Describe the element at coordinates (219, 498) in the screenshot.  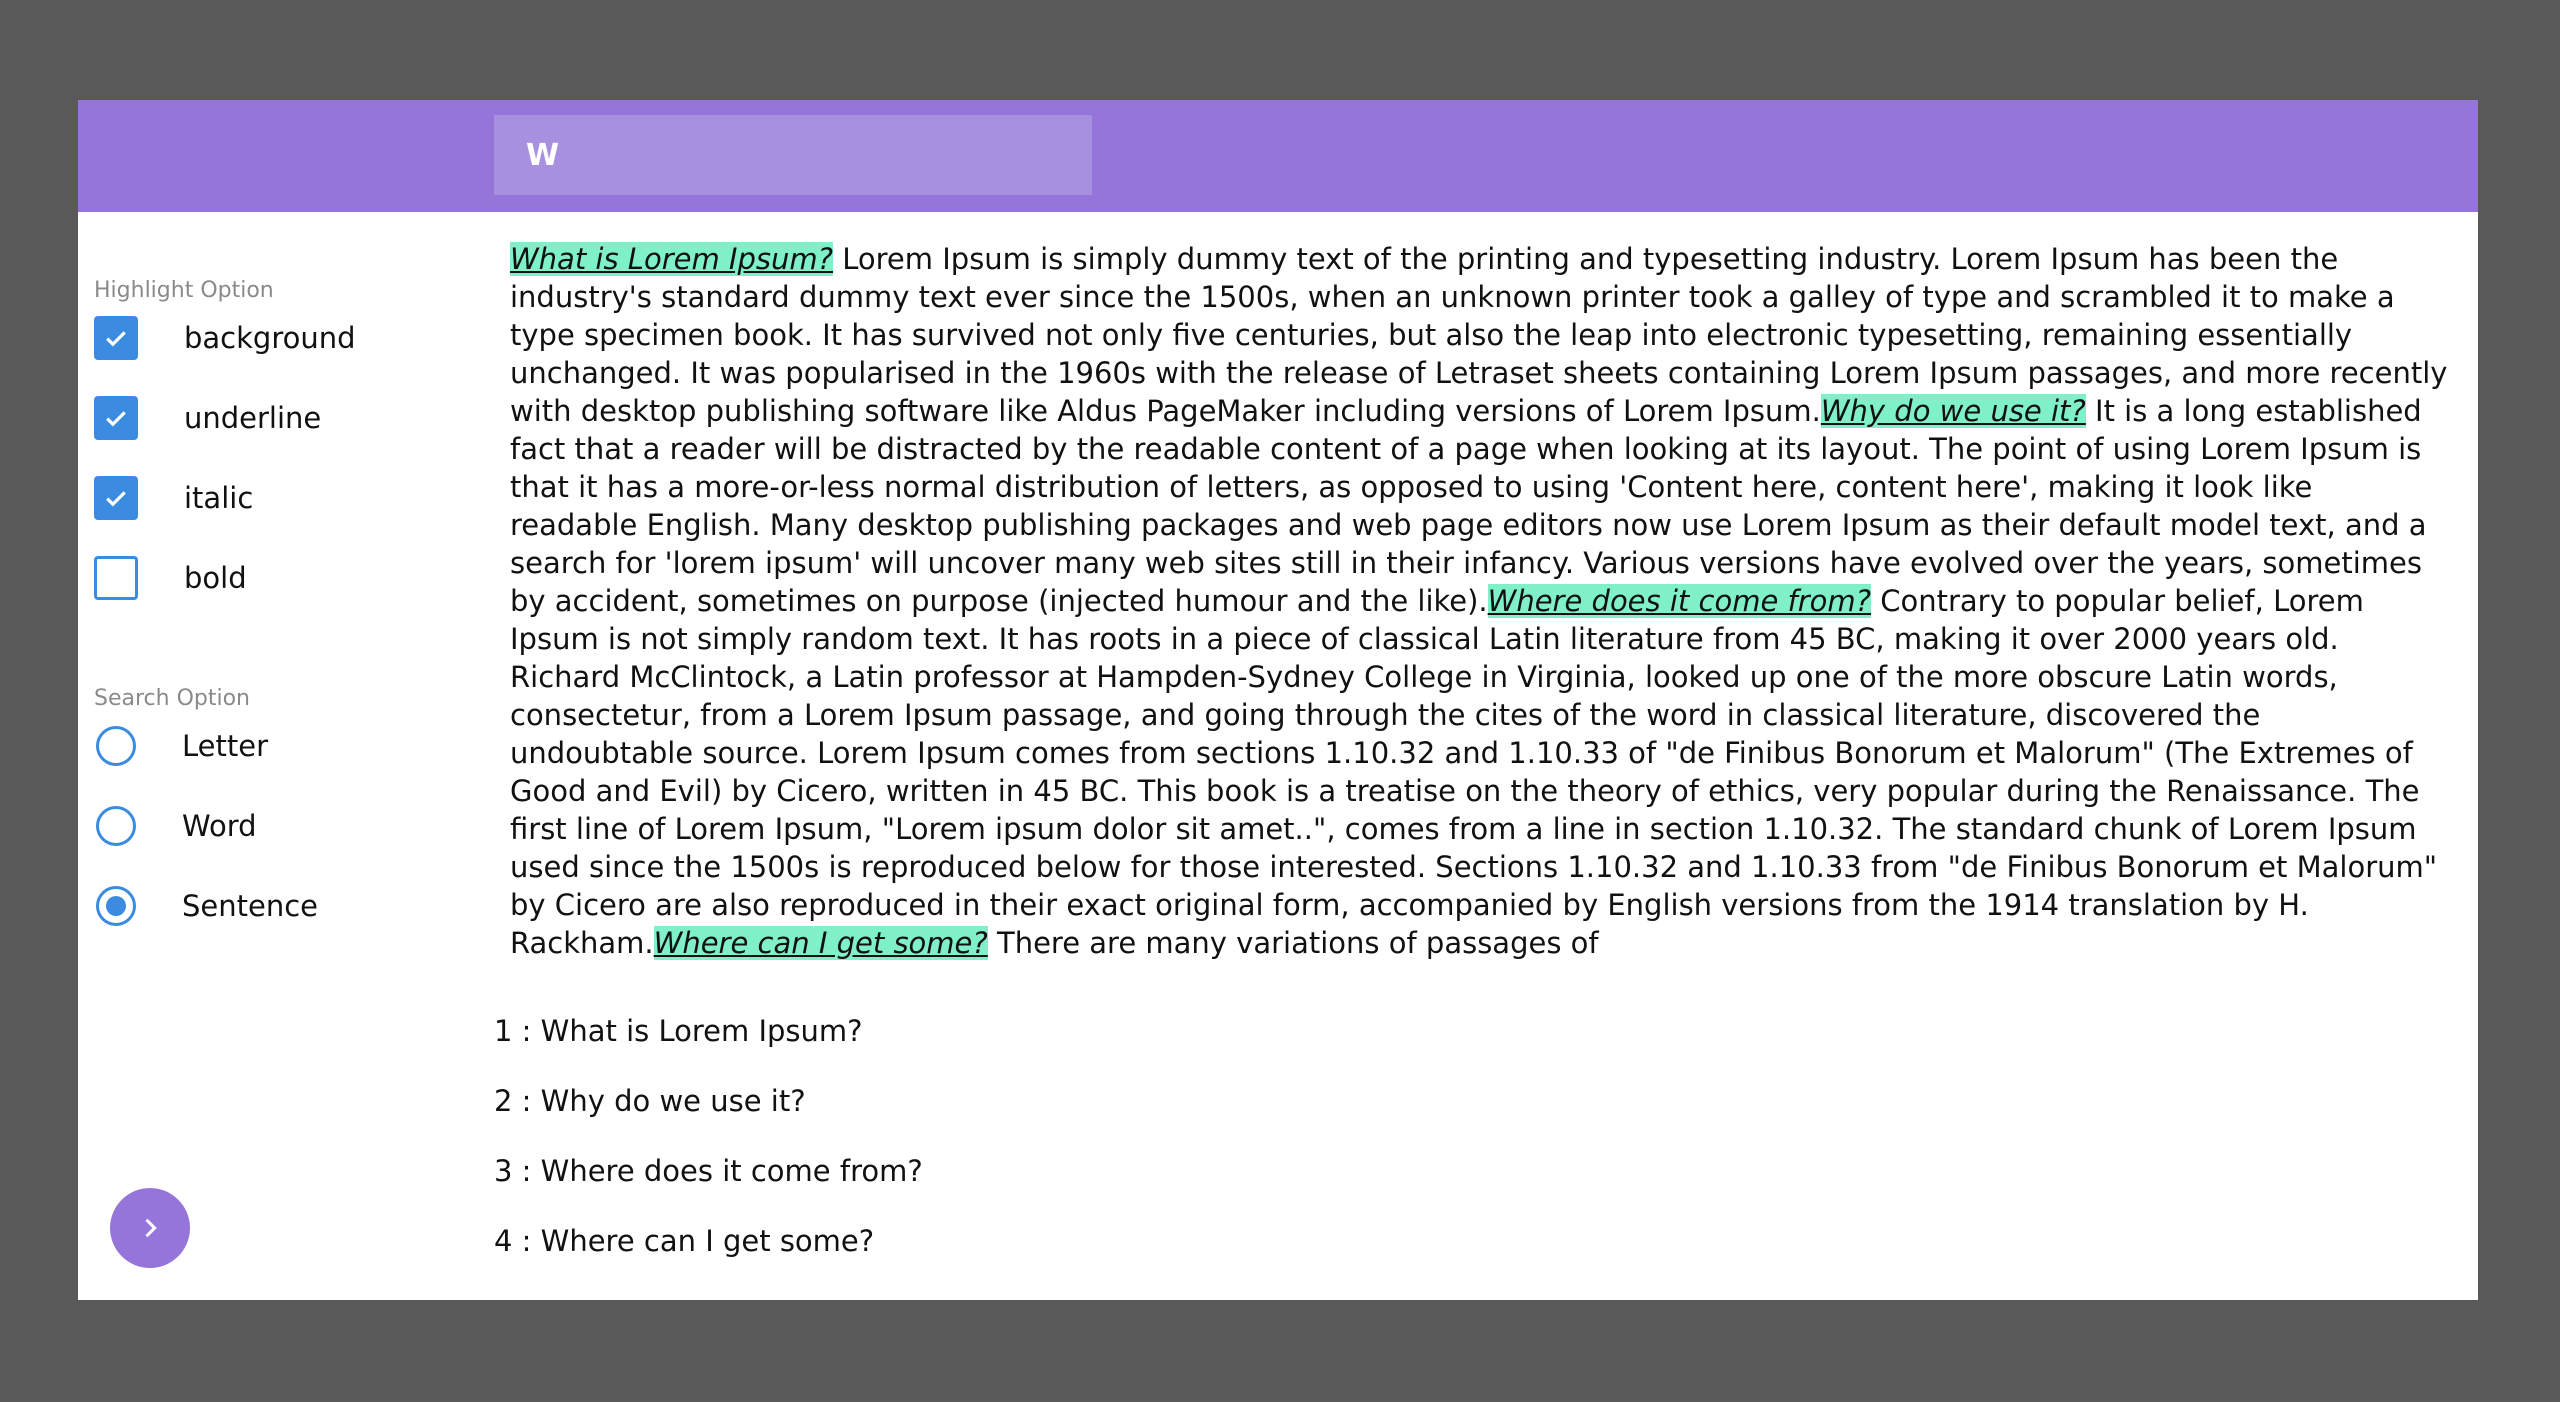
I see `option-label: italic` at that location.